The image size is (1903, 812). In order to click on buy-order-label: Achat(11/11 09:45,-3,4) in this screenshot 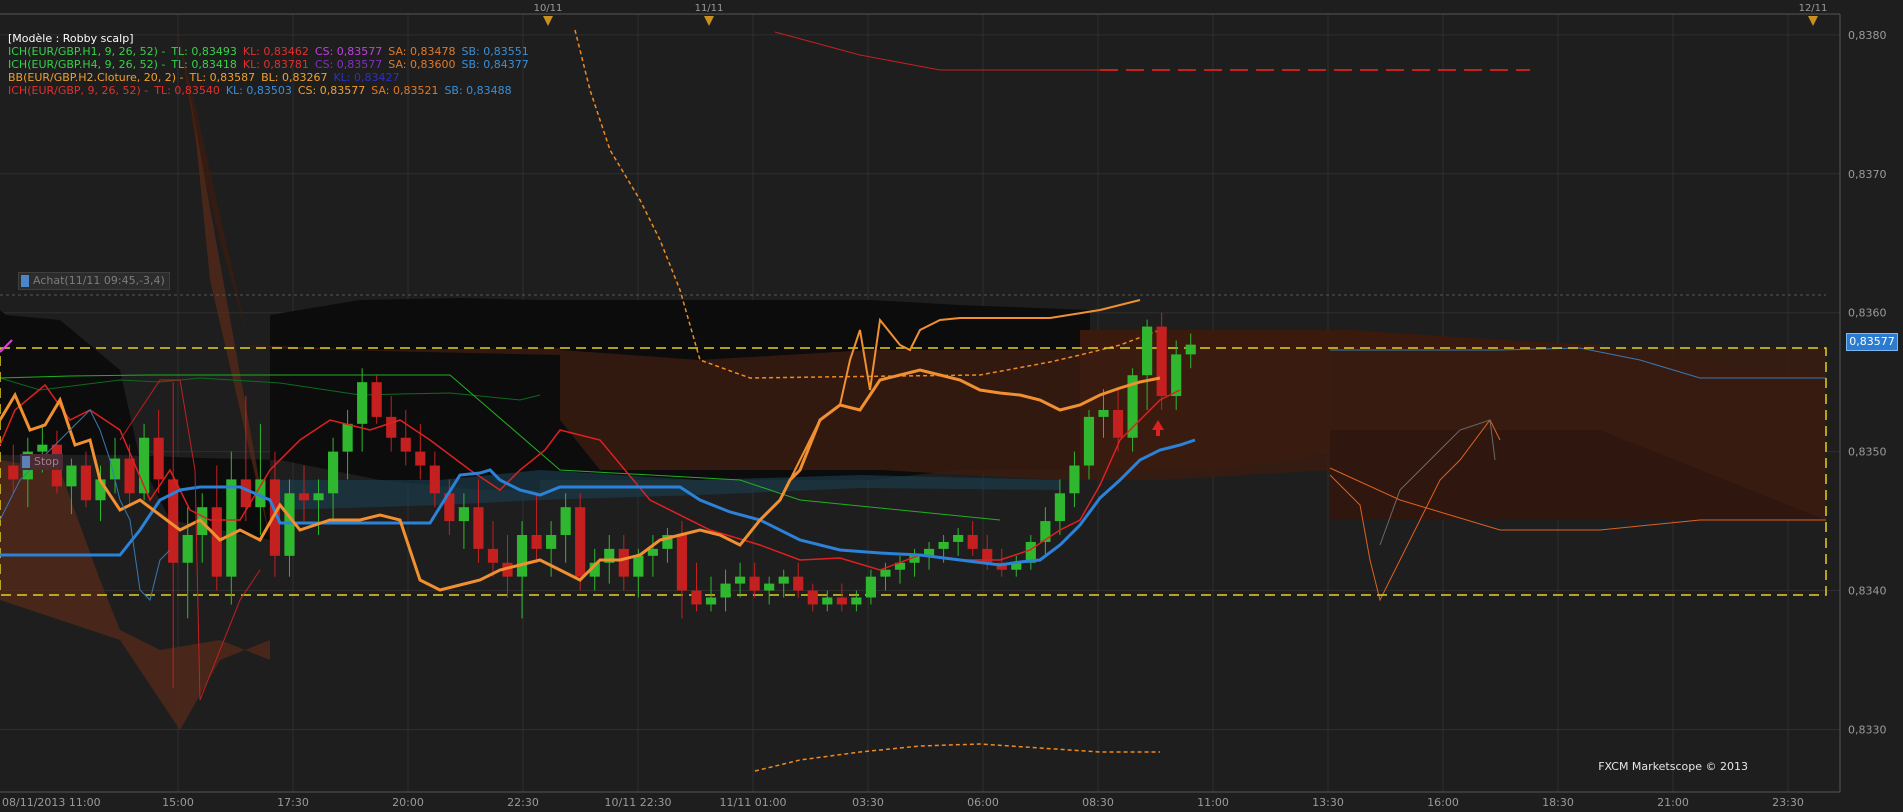, I will do `click(94, 281)`.